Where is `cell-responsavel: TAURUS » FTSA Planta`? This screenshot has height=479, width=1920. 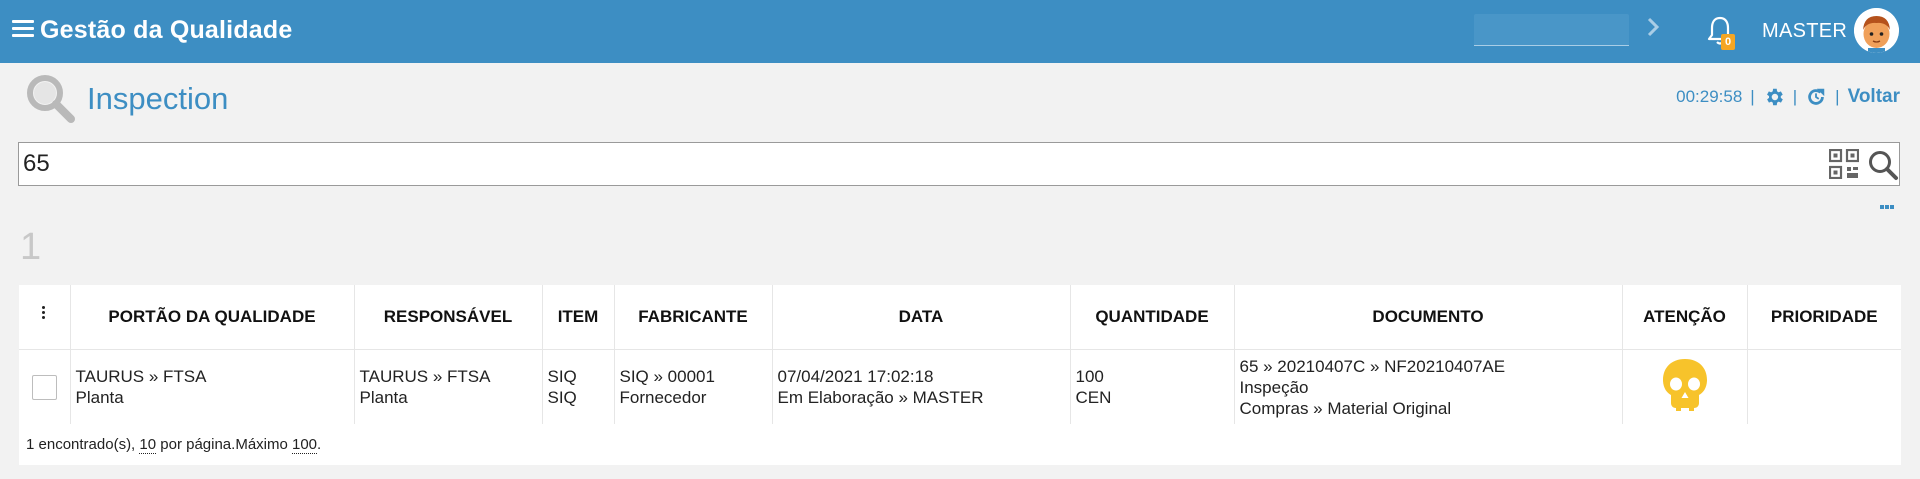
cell-responsavel: TAURUS » FTSA Planta is located at coordinates (448, 387).